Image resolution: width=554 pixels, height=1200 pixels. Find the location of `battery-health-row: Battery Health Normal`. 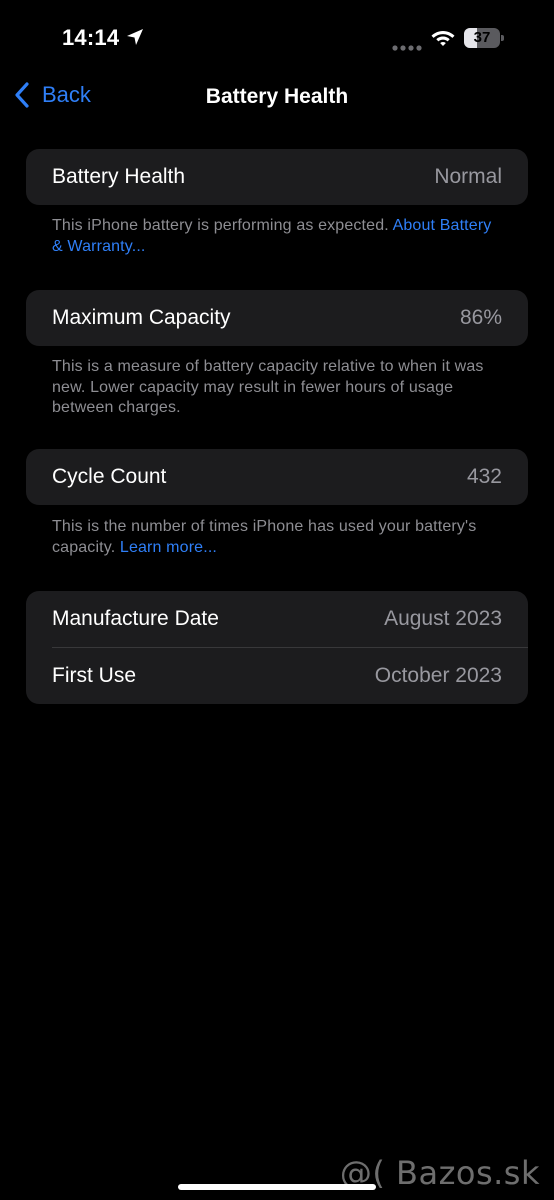

battery-health-row: Battery Health Normal is located at coordinates (277, 177).